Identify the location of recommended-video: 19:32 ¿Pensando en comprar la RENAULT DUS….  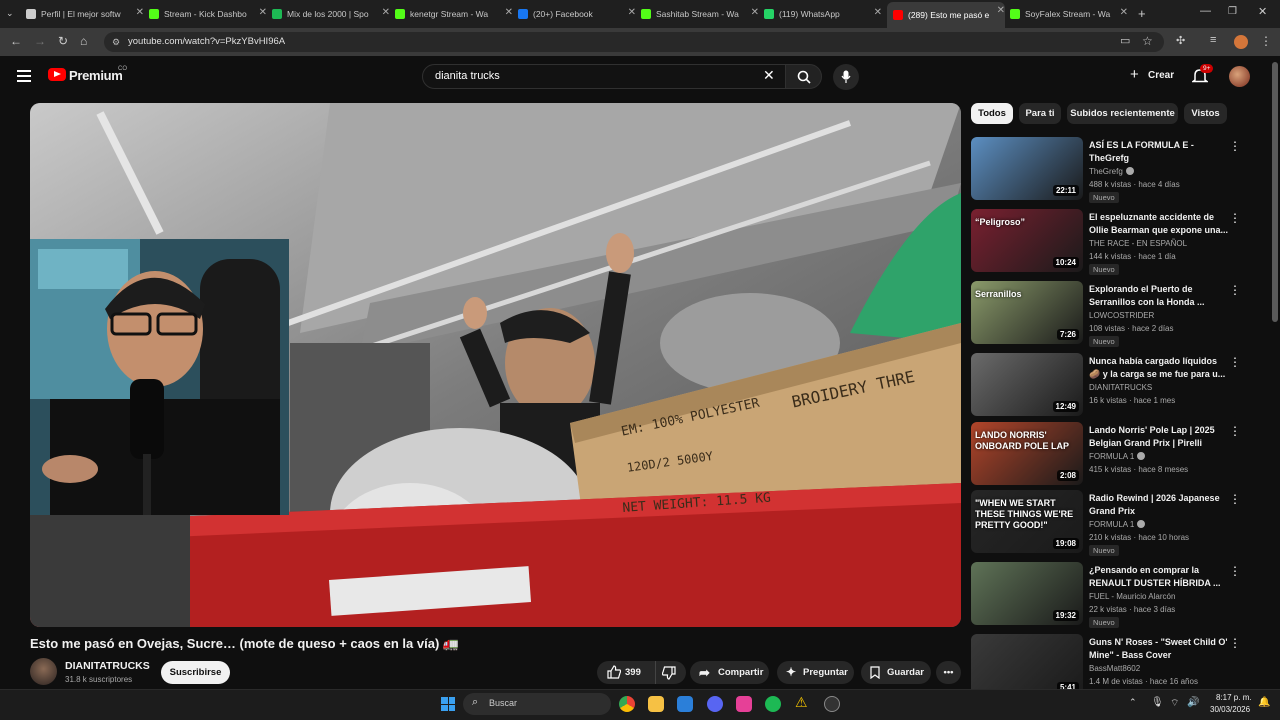
(1116, 595).